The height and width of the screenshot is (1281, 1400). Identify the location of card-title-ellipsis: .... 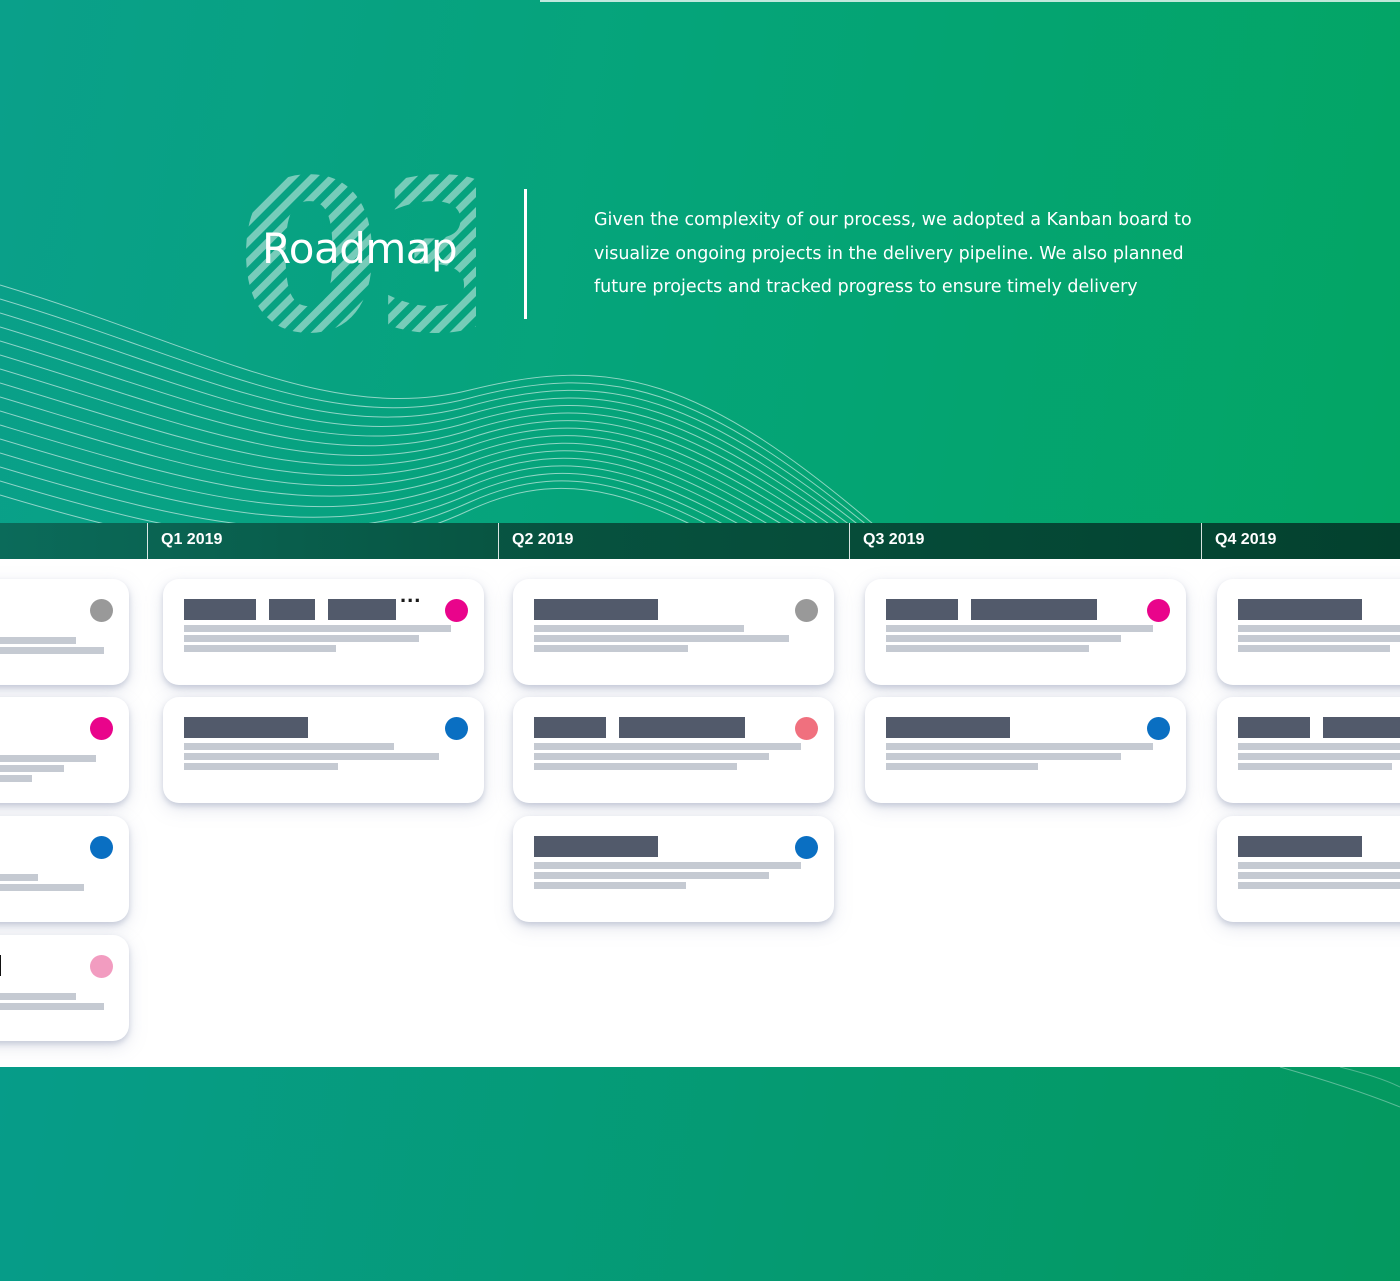
(411, 594).